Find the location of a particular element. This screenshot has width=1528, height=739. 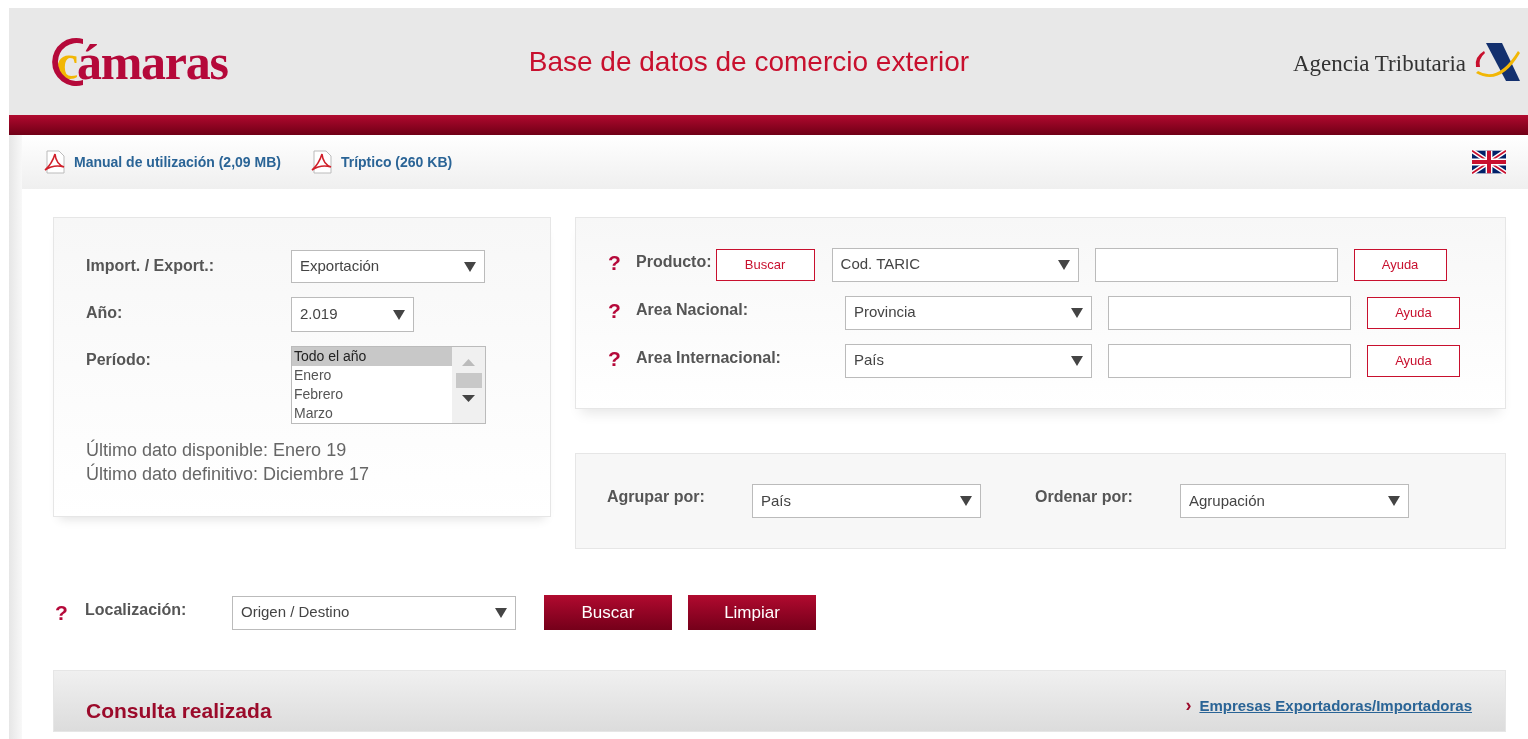

download-link: Tríptico (260 KB) is located at coordinates (381, 162).